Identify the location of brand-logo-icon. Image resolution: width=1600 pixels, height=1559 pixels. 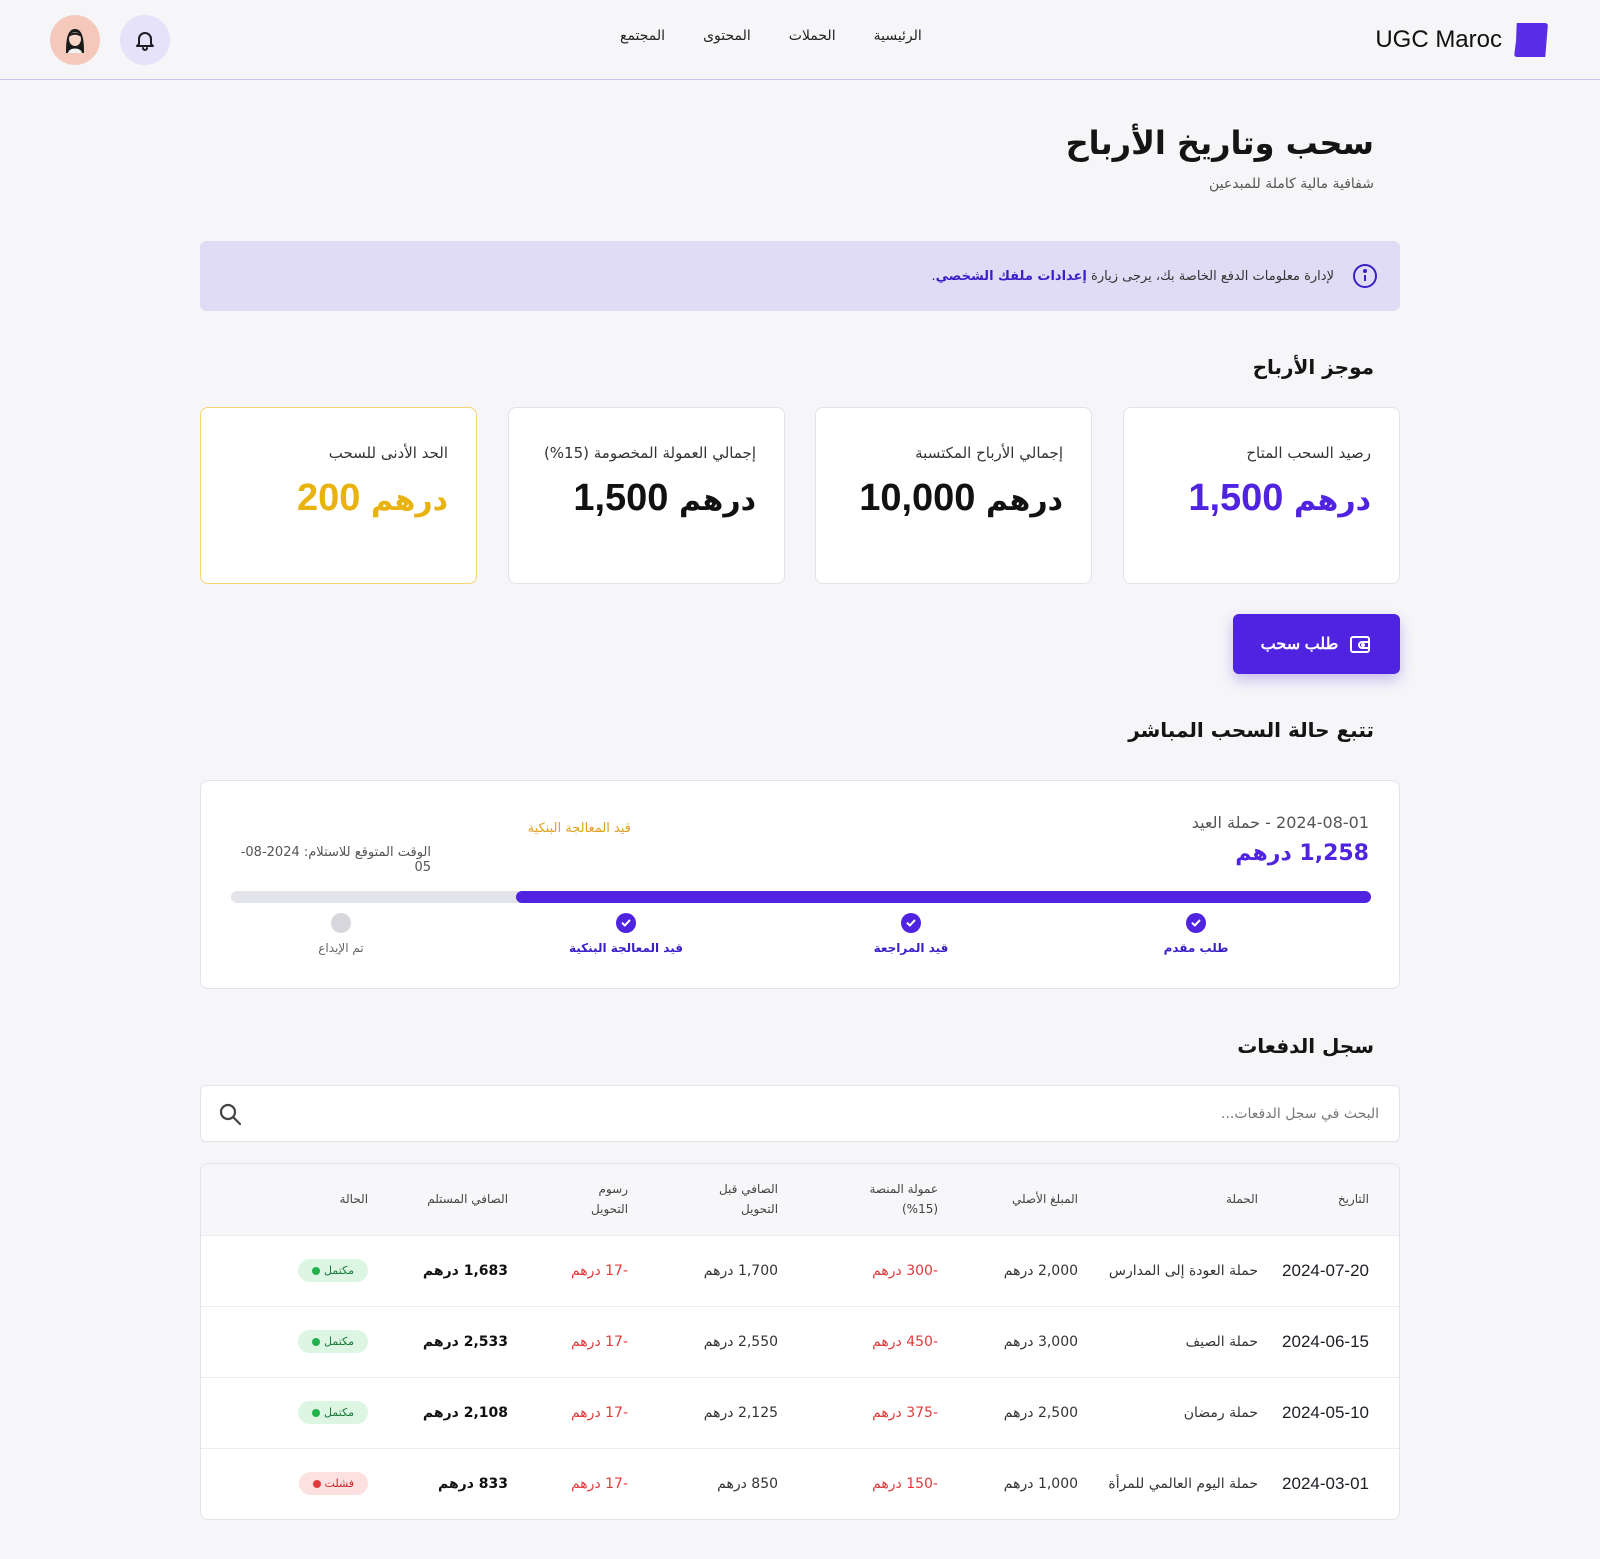
(1531, 40).